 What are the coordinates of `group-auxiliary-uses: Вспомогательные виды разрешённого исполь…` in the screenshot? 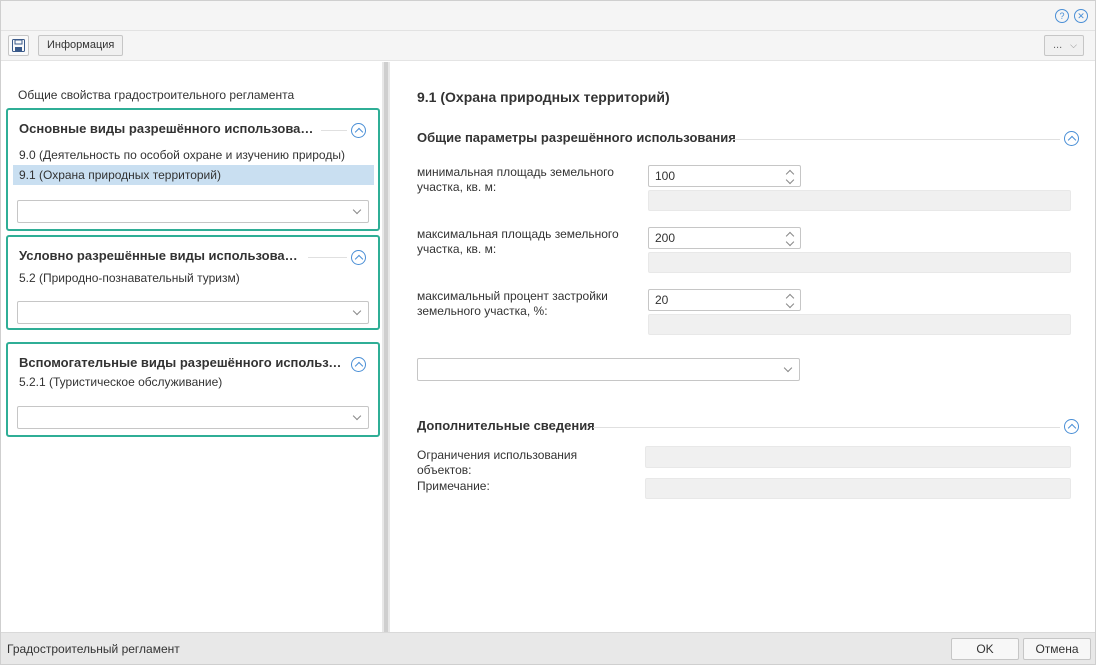 It's located at (193, 389).